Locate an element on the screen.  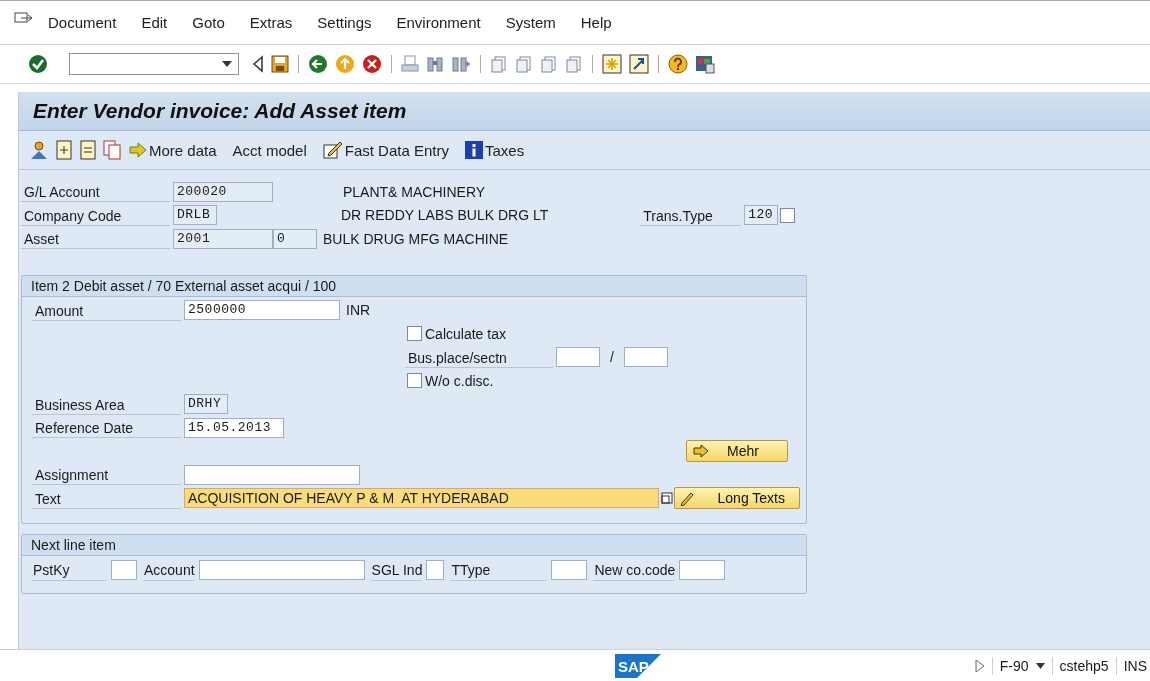
input-field: 0 is located at coordinates (295, 238).